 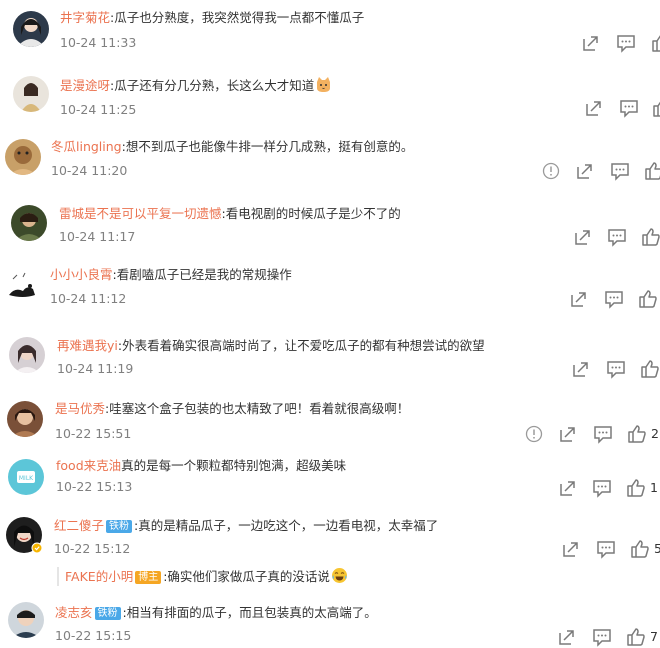 What do you see at coordinates (93, 635) in the screenshot?
I see `timestamp: 10-22 15:15` at bounding box center [93, 635].